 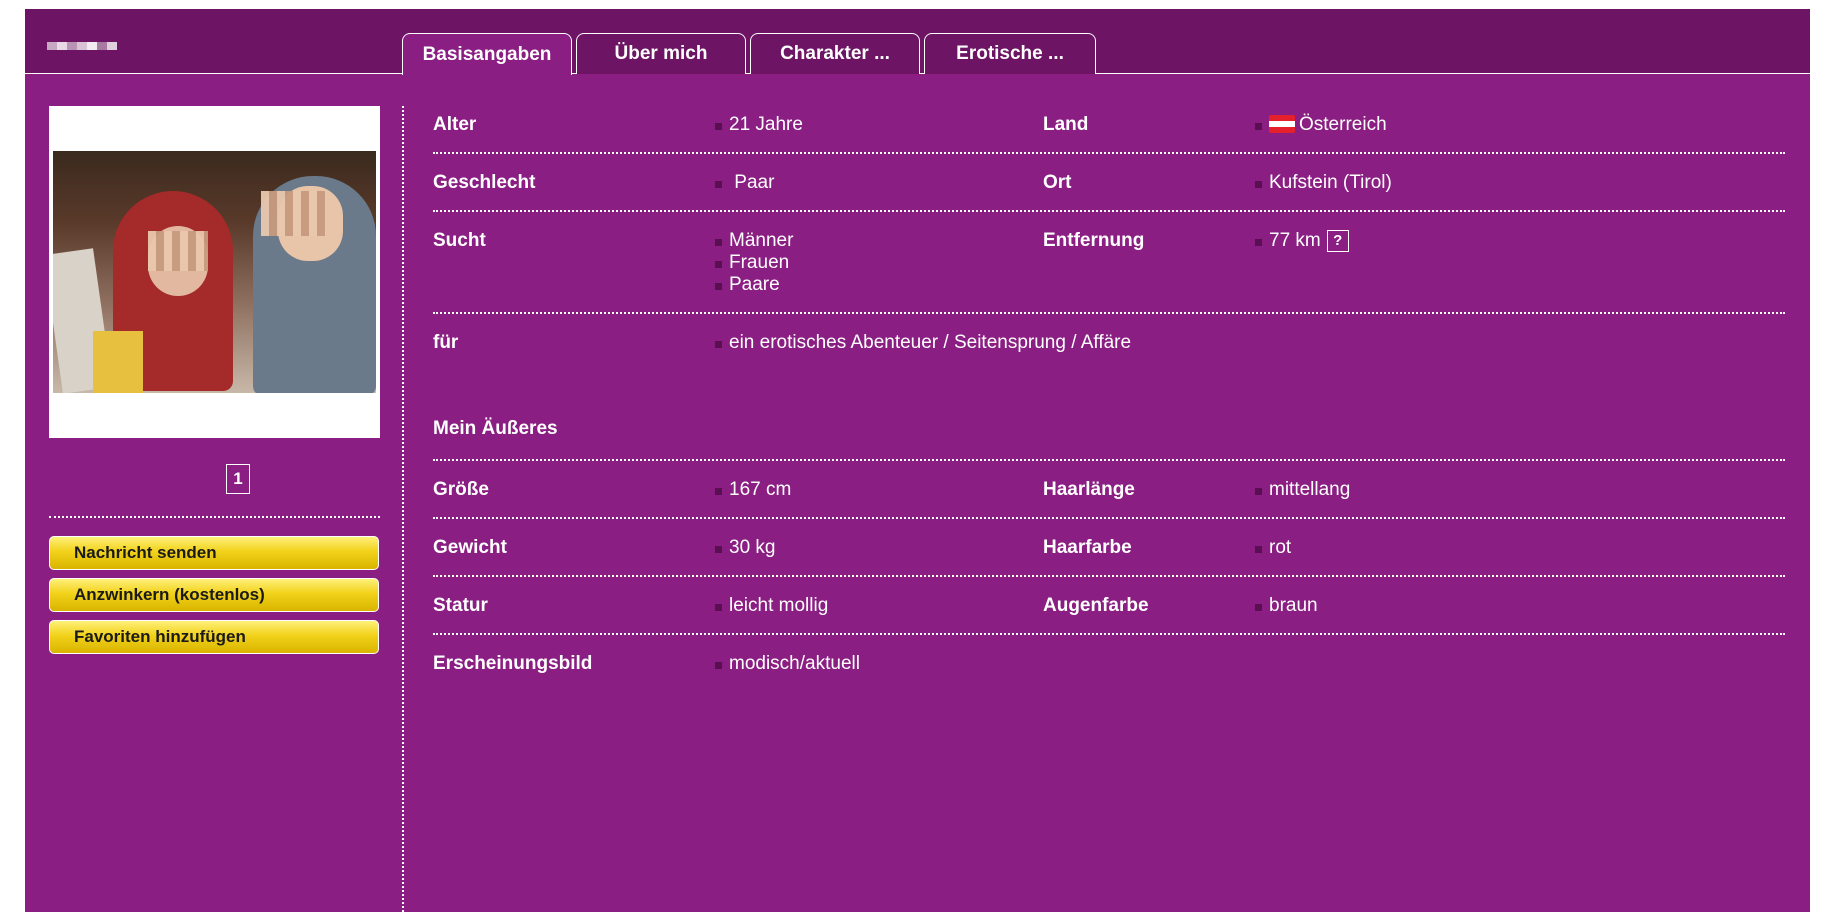 What do you see at coordinates (744, 183) in the screenshot?
I see `value-geschlecht: Paar` at bounding box center [744, 183].